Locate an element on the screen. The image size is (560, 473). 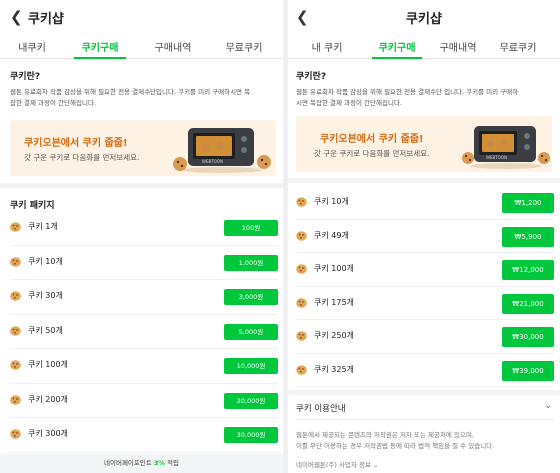
price-button: ₩5,900 is located at coordinates (528, 236).